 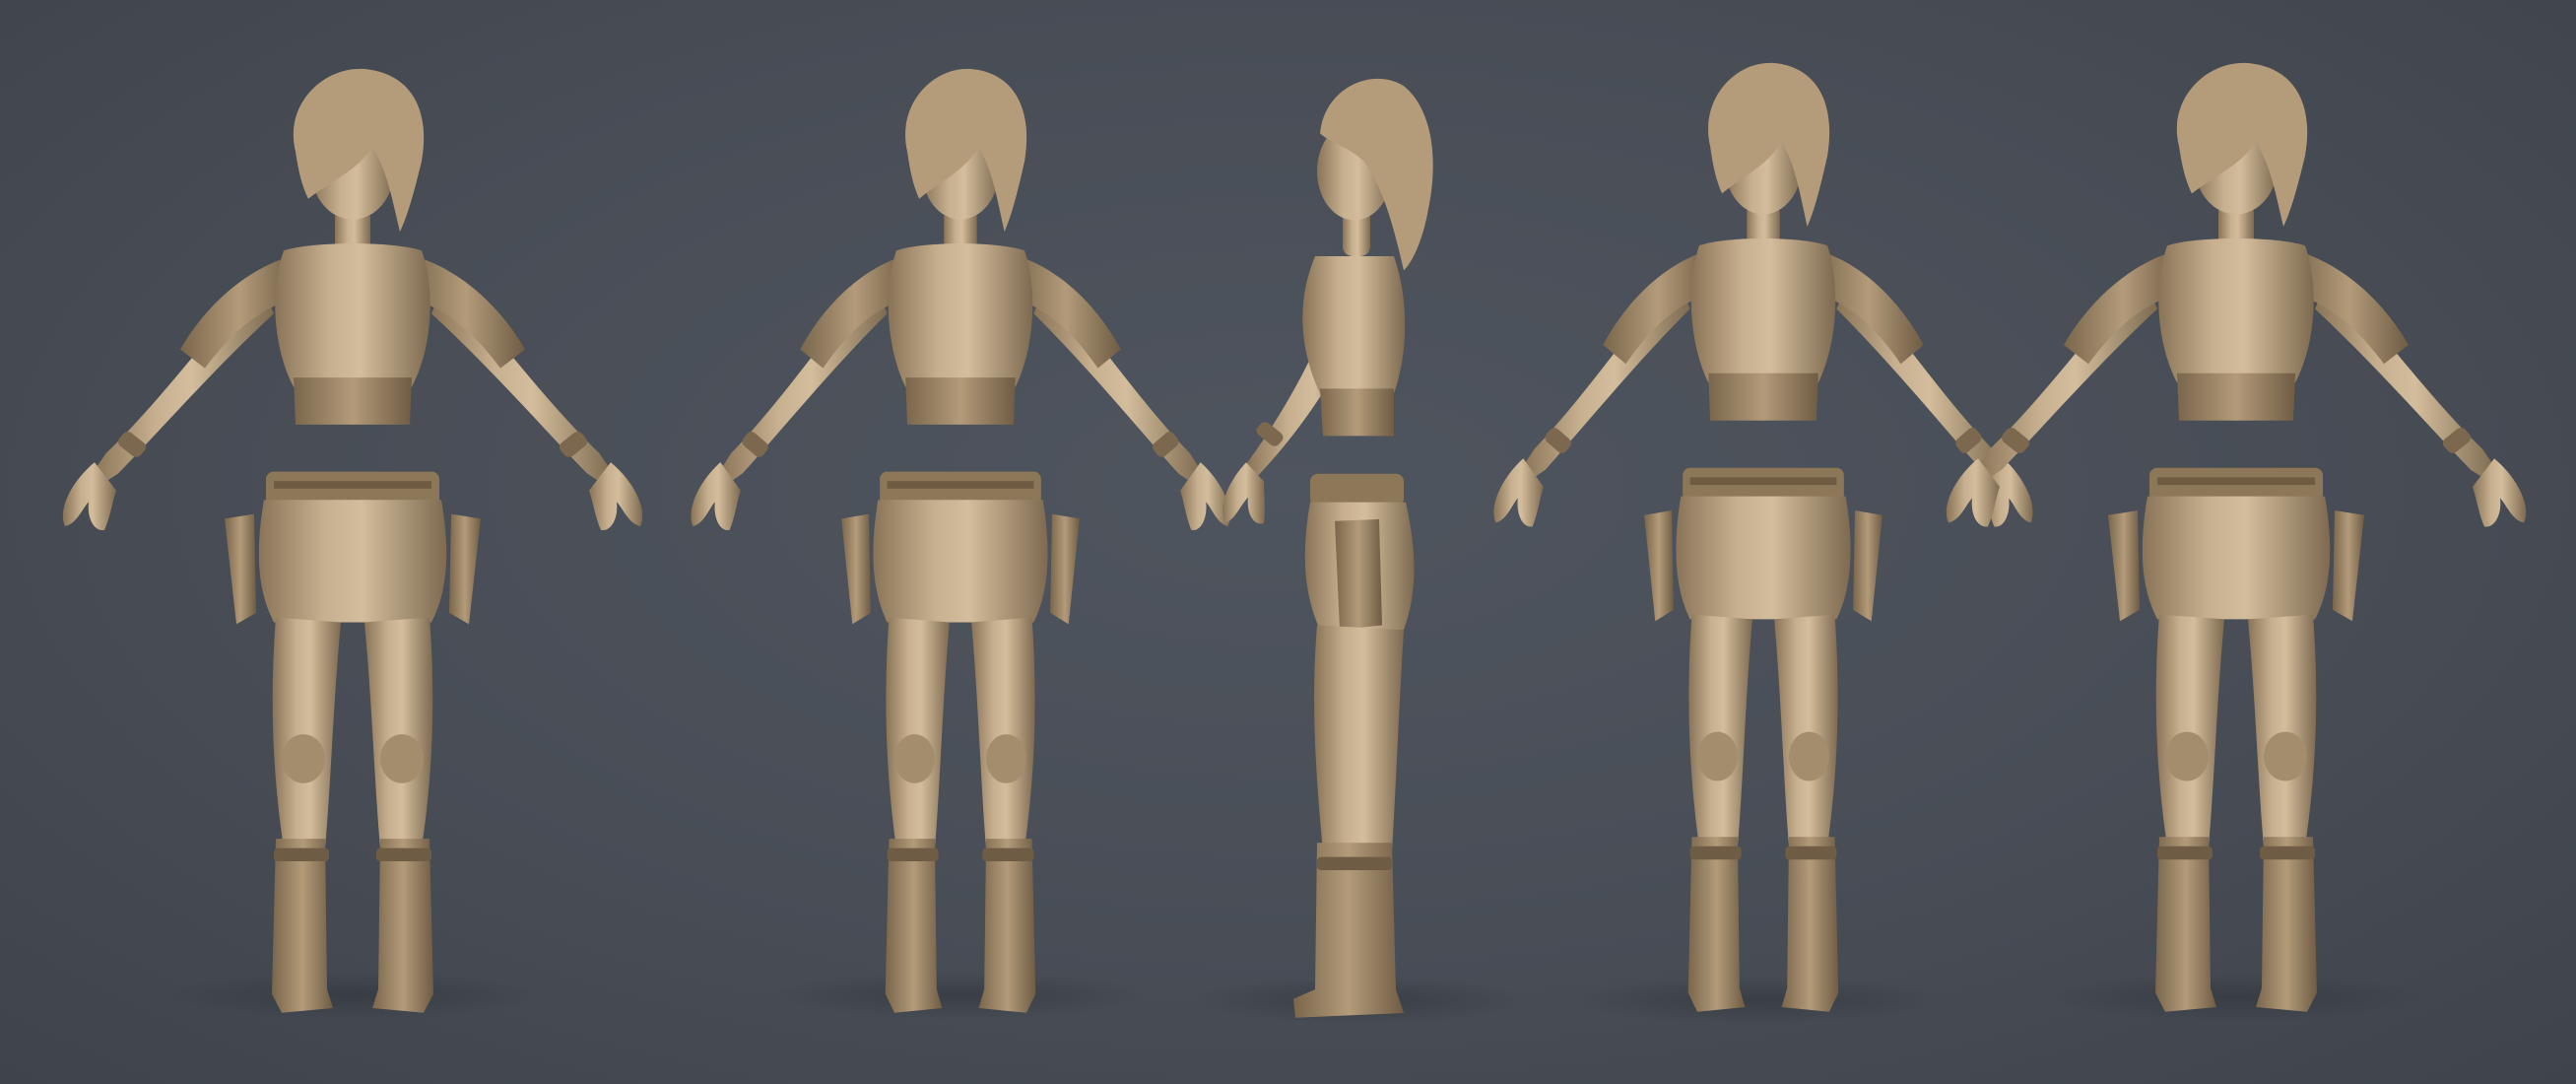 What do you see at coordinates (1328, 548) in the screenshot?
I see `side-view` at bounding box center [1328, 548].